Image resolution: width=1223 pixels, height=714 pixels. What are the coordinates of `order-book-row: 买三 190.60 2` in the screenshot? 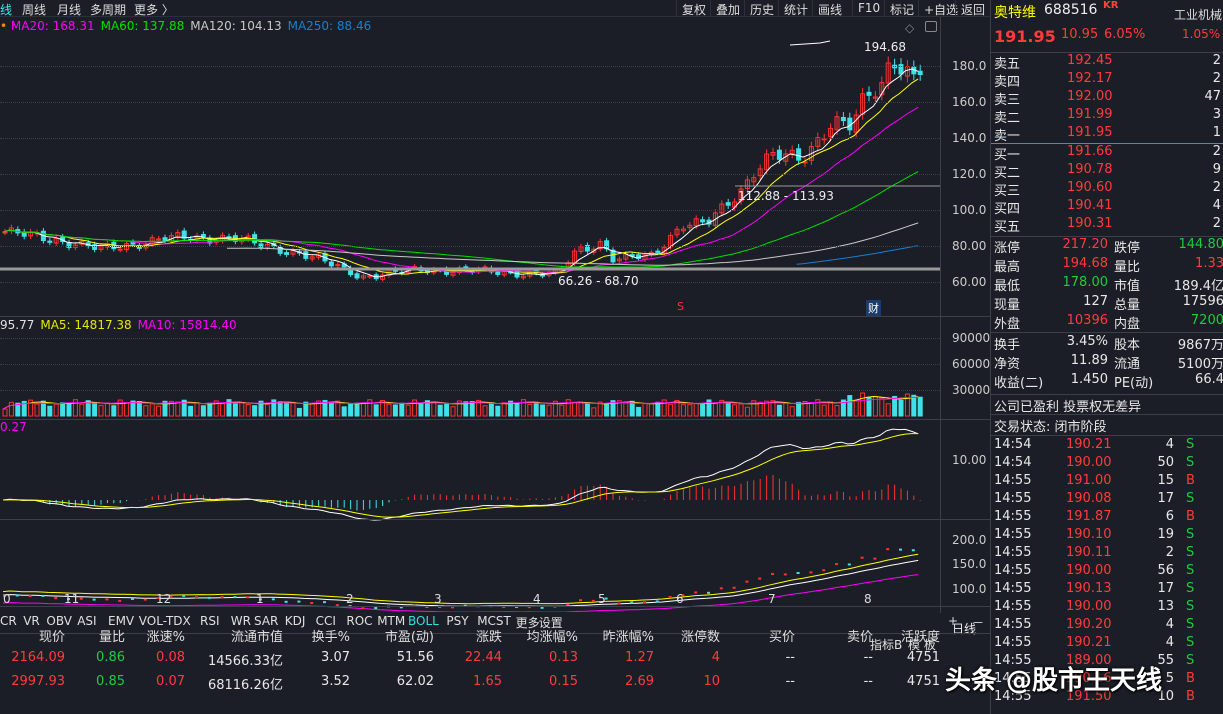 It's located at (1108, 190).